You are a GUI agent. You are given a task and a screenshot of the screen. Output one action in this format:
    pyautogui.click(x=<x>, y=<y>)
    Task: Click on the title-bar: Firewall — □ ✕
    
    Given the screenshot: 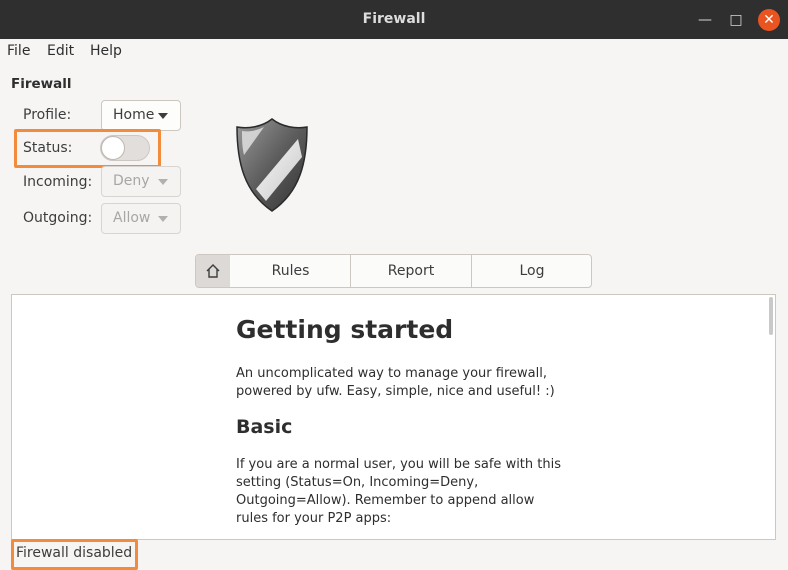 What is the action you would take?
    pyautogui.click(x=394, y=19)
    